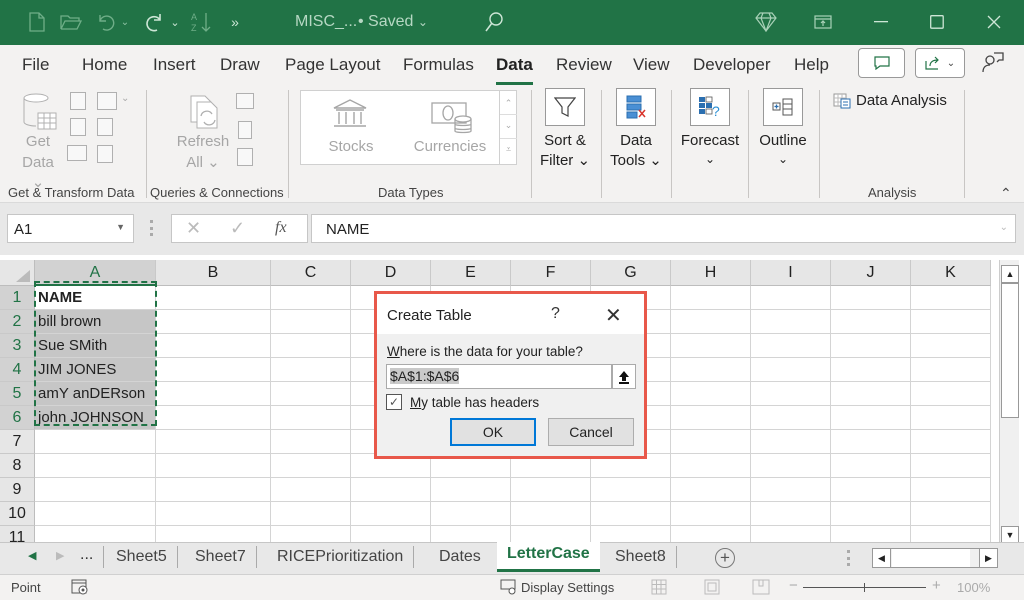 This screenshot has width=1024, height=600. What do you see at coordinates (213, 298) in the screenshot?
I see `cell-b1` at bounding box center [213, 298].